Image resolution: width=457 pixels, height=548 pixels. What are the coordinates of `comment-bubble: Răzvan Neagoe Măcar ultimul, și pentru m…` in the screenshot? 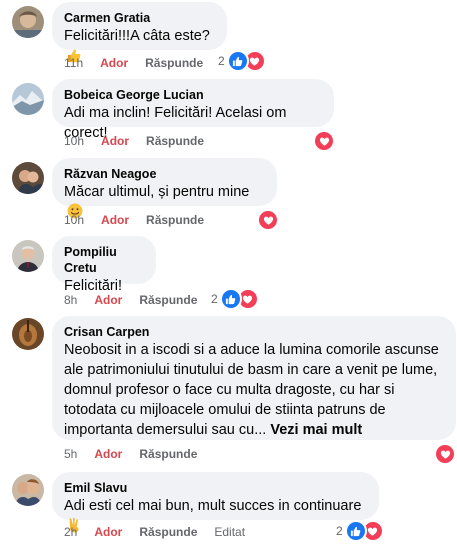 It's located at (164, 188).